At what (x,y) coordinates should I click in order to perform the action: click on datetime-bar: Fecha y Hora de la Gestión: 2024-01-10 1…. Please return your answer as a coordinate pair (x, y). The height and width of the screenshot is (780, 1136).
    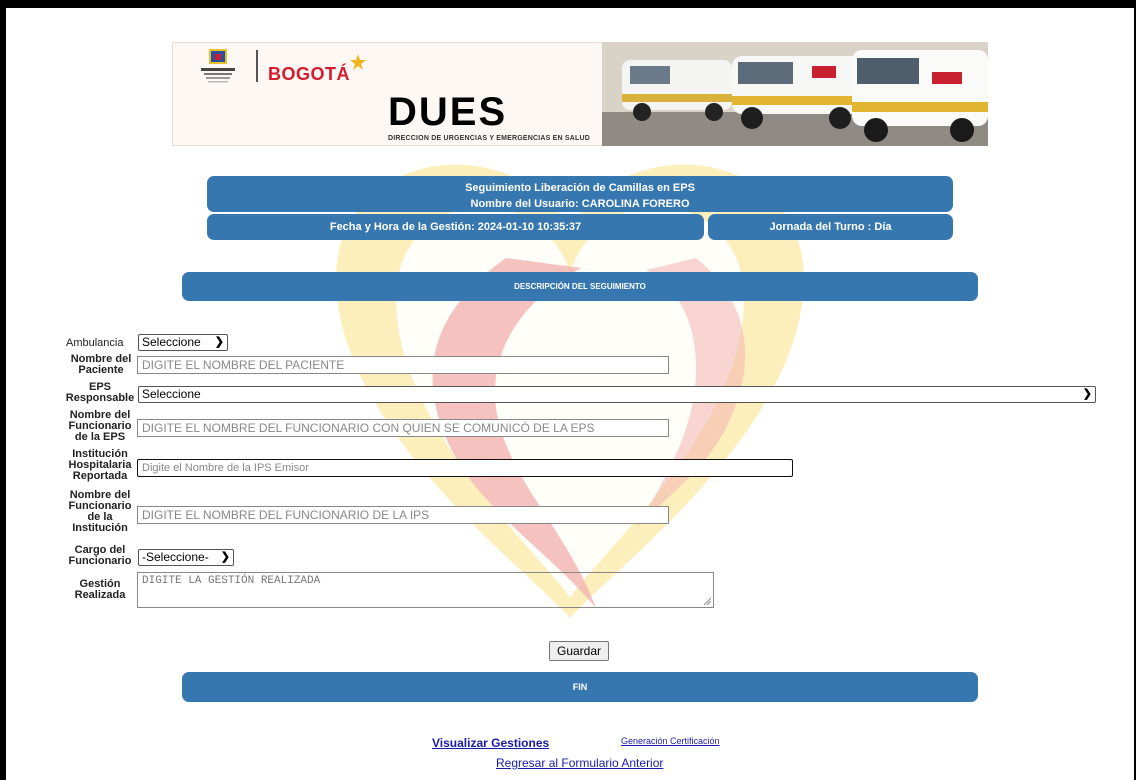
    Looking at the image, I should click on (455, 227).